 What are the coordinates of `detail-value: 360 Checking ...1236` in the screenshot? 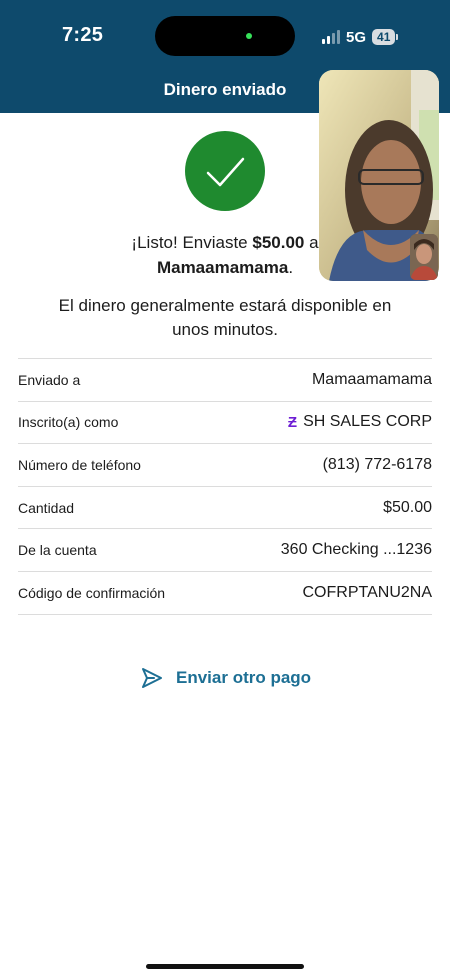 It's located at (356, 550).